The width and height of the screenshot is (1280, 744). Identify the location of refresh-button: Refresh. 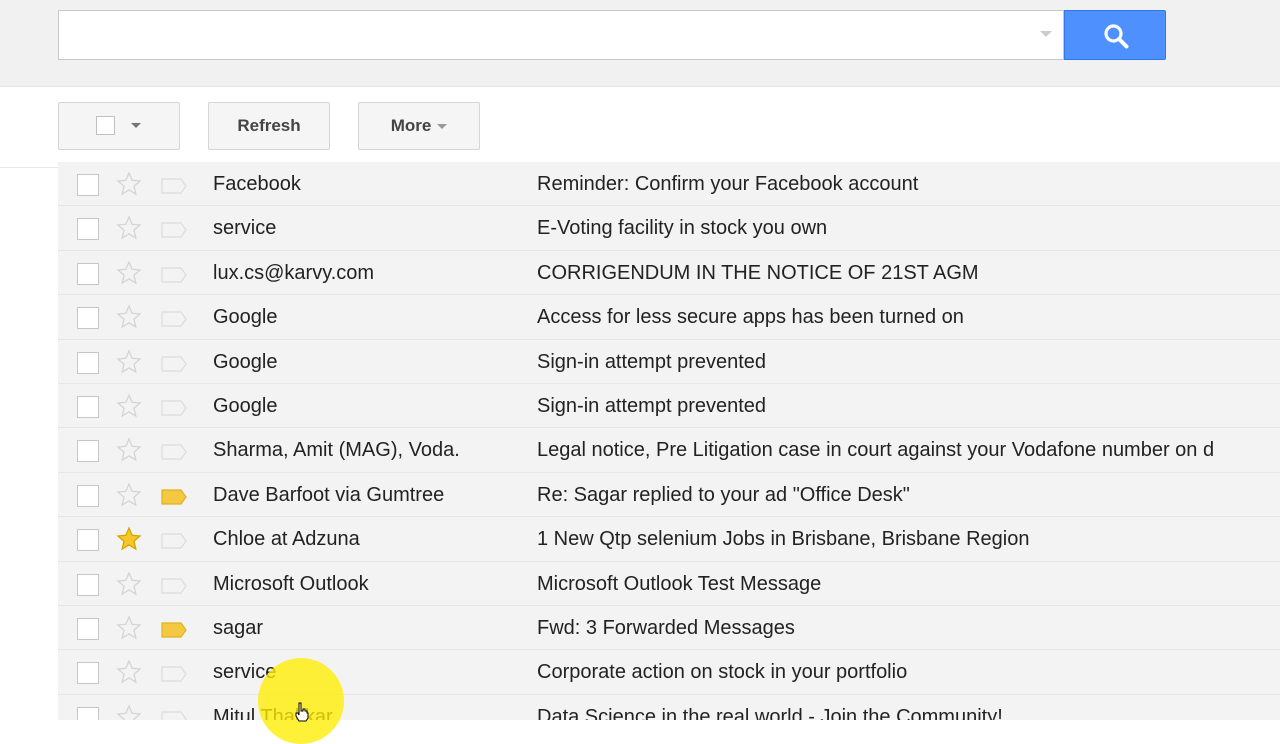
(269, 126).